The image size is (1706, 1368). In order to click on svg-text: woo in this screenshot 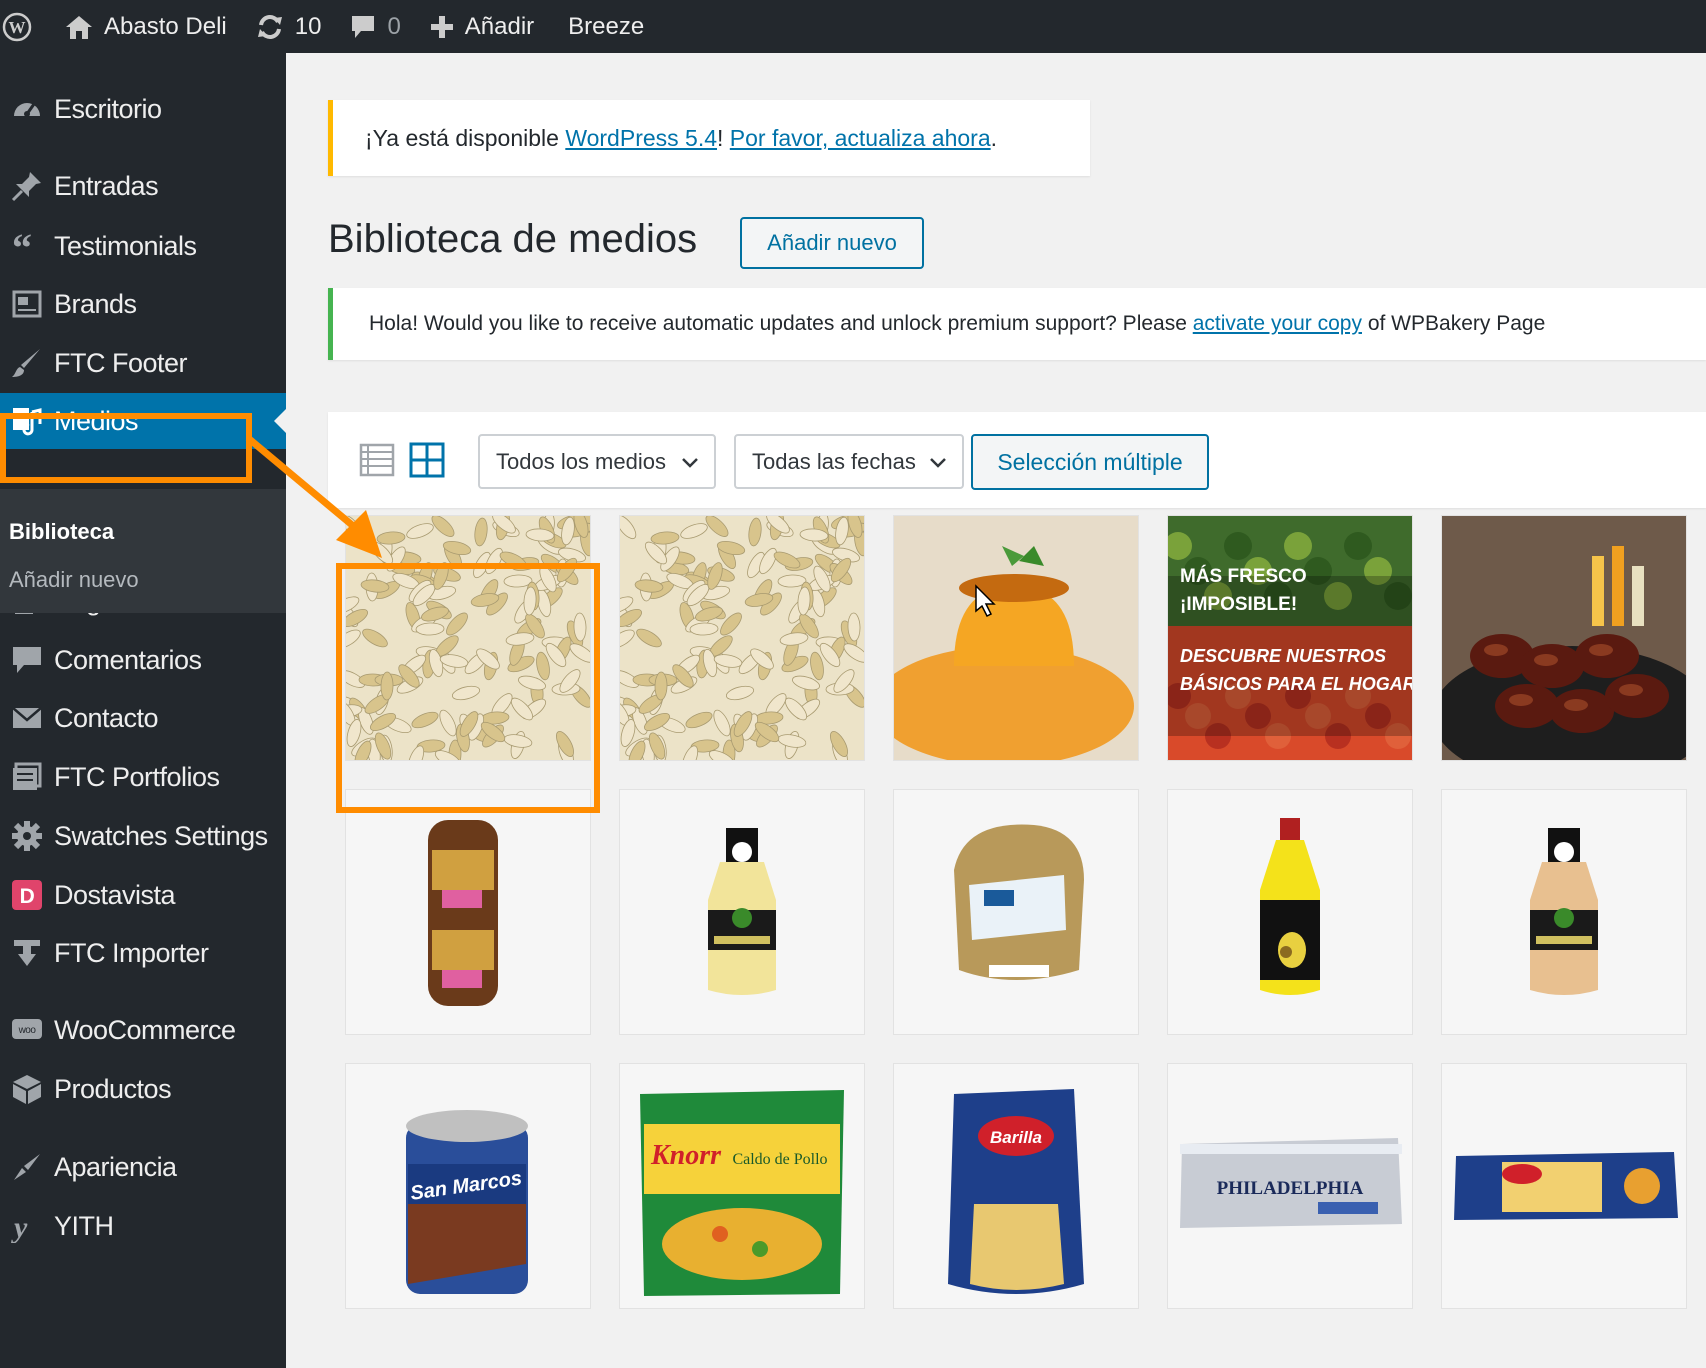, I will do `click(27, 1030)`.